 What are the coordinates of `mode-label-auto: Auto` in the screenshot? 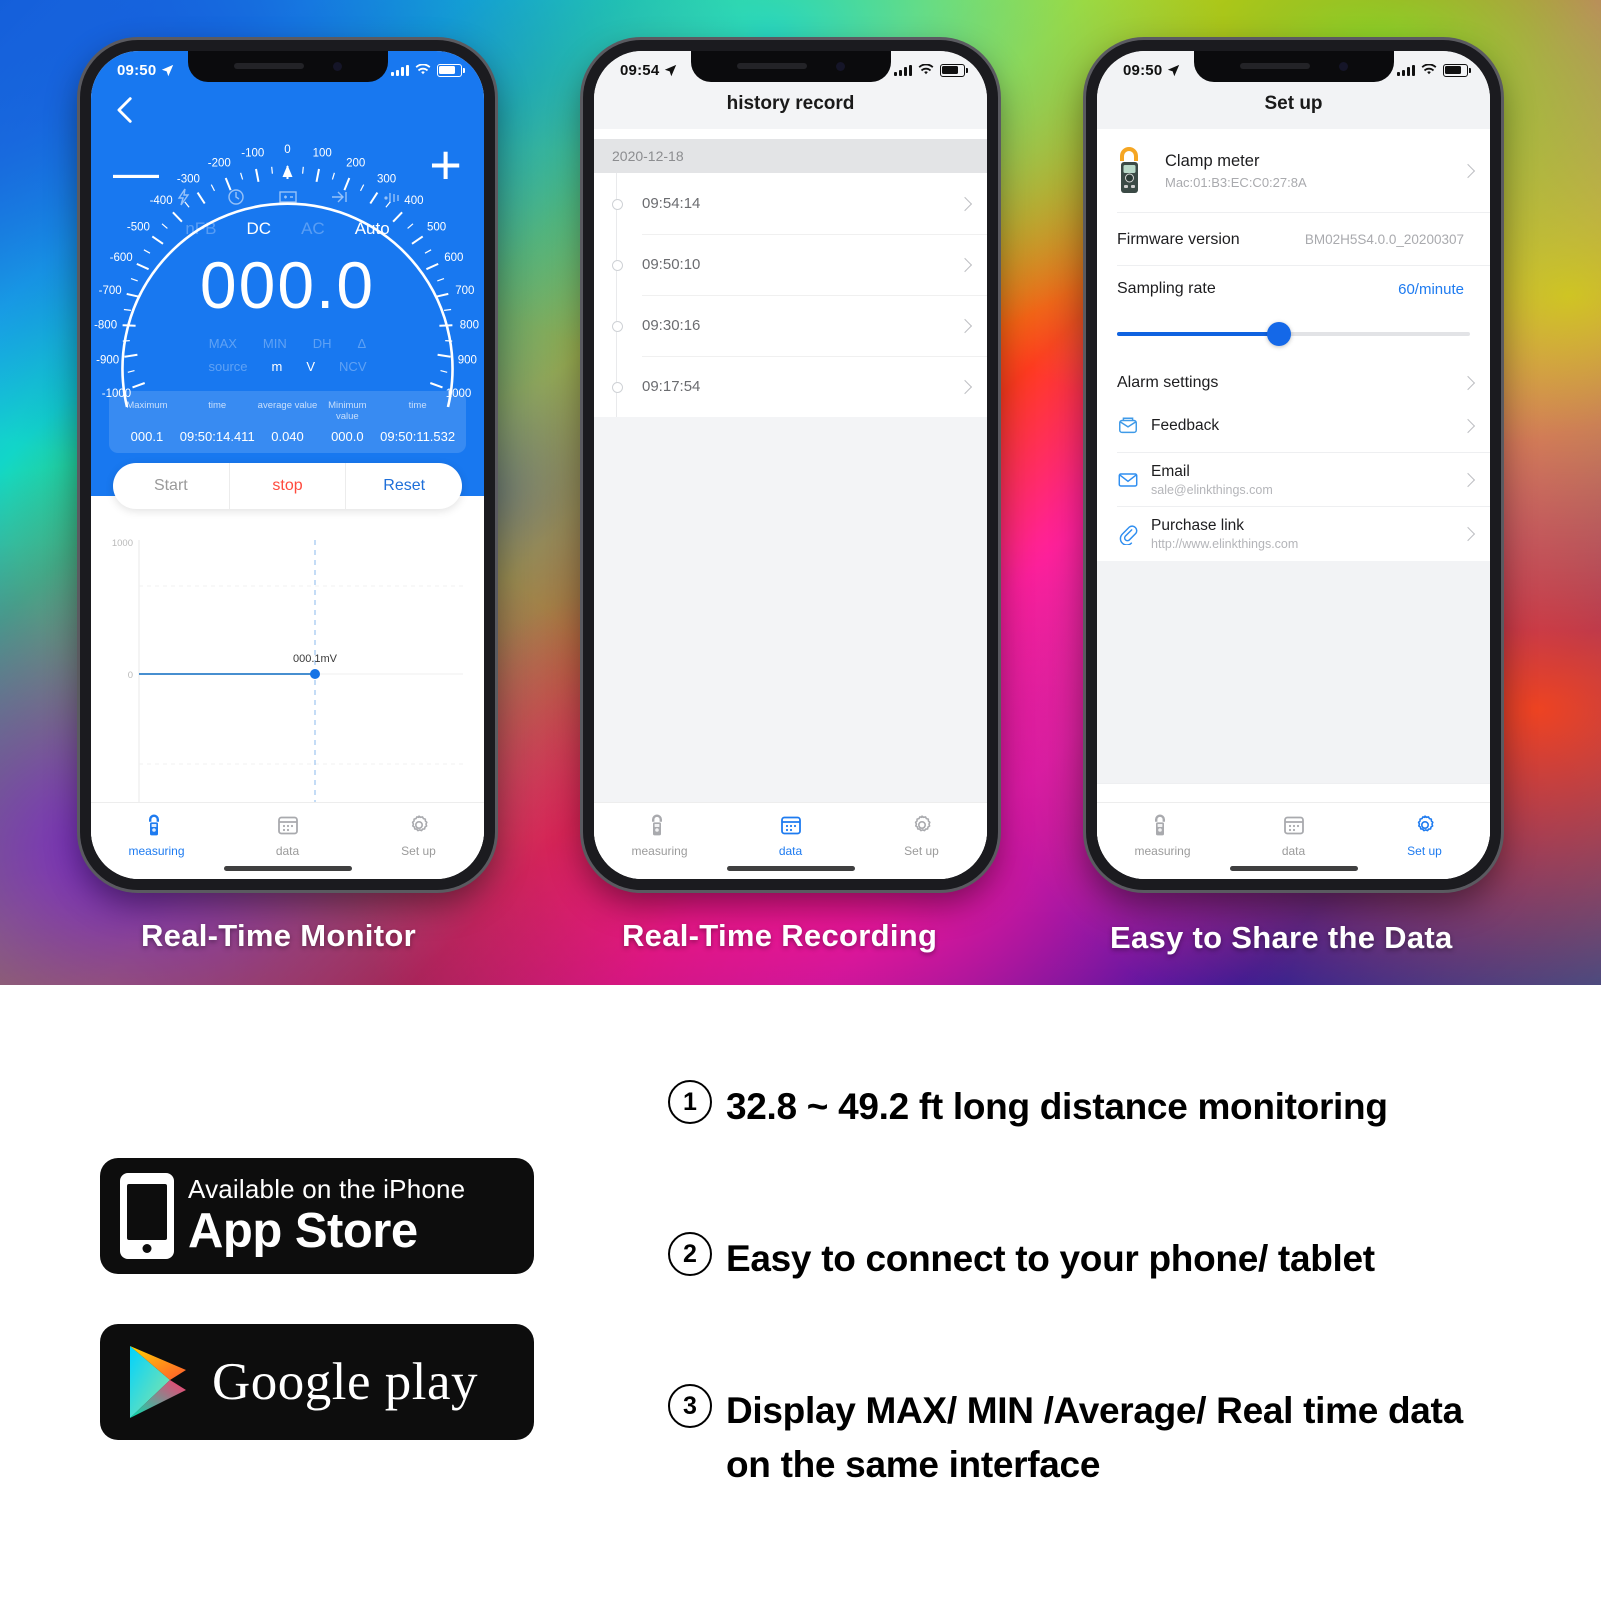 It's located at (372, 229).